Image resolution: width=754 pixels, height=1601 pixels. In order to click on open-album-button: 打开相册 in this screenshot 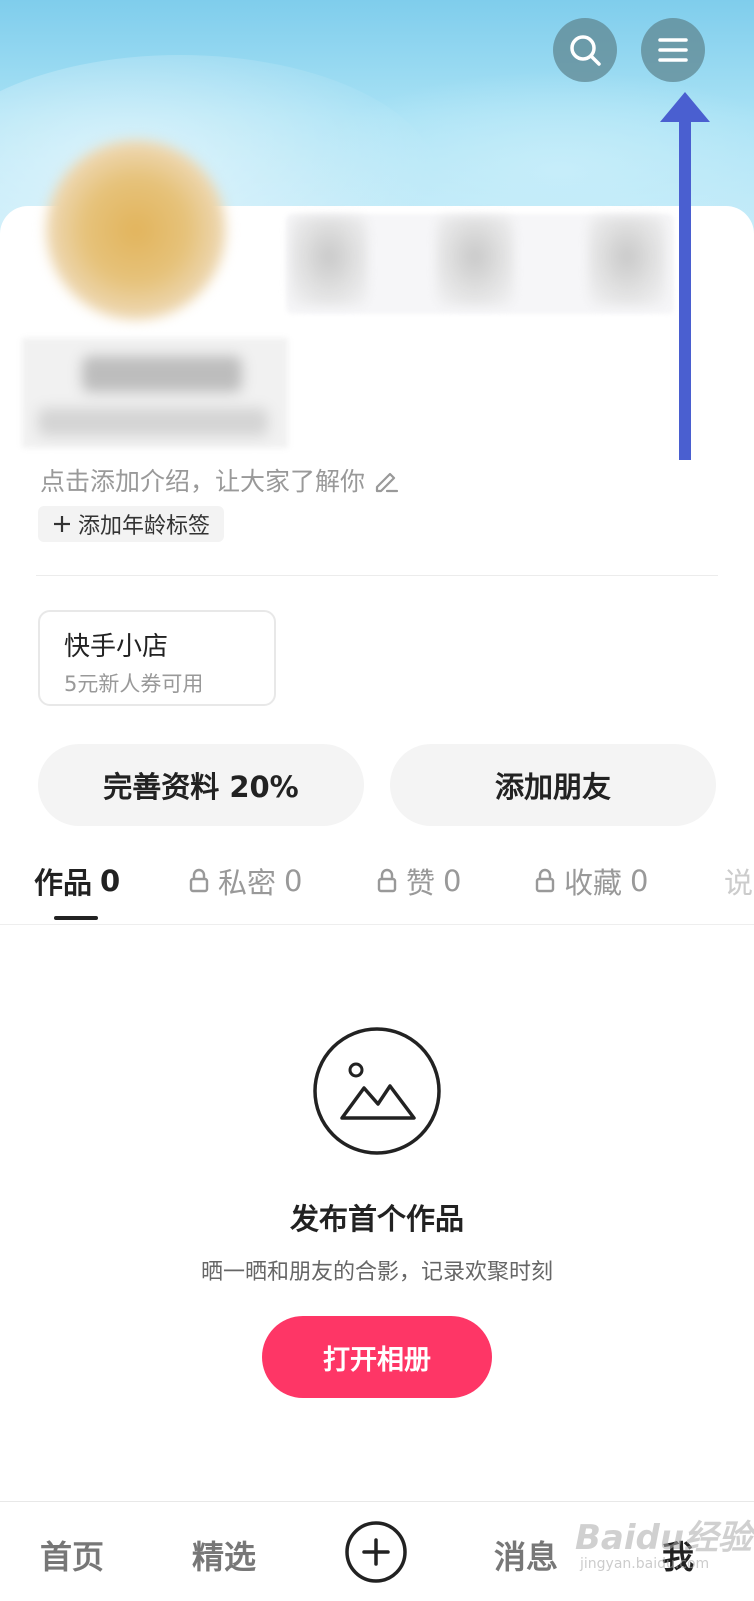, I will do `click(377, 1357)`.